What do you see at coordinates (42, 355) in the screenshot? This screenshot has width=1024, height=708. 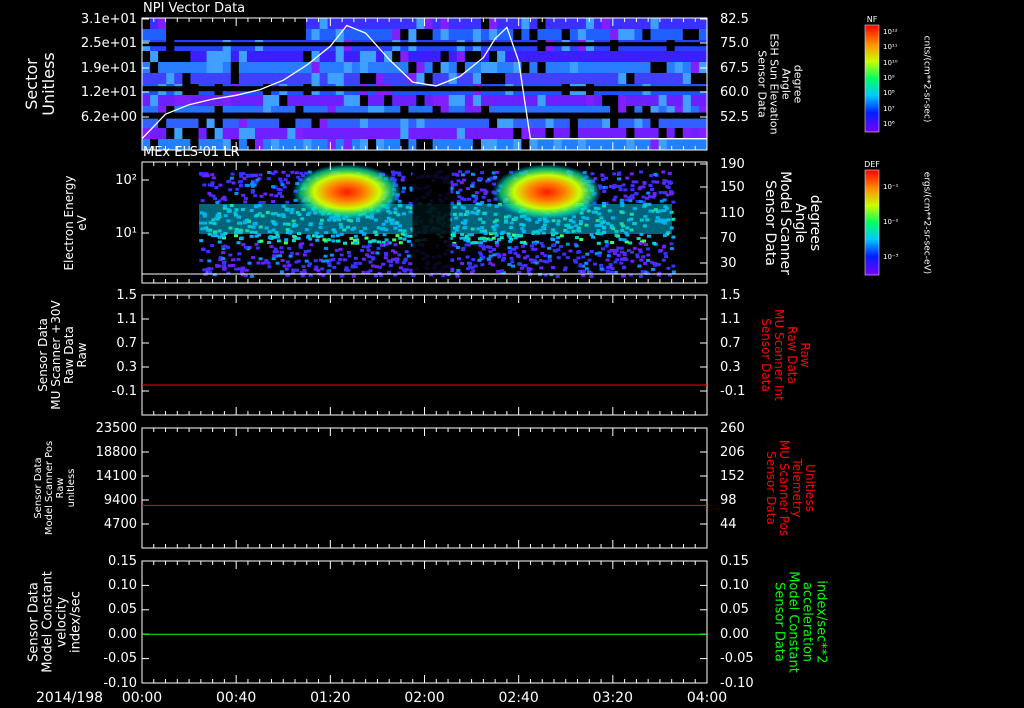 I see `y-axis-label-left: Sensor Data` at bounding box center [42, 355].